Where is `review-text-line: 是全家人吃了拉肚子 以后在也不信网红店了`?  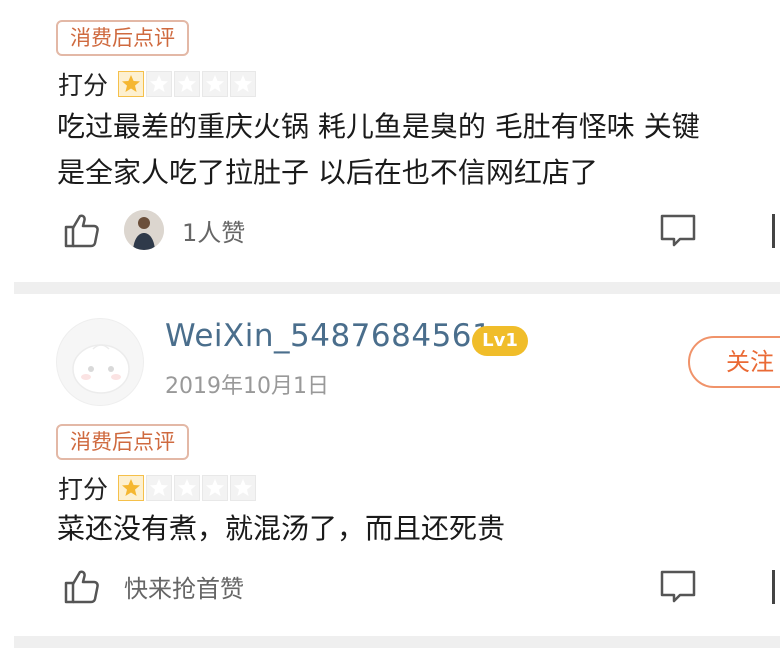
review-text-line: 是全家人吃了拉肚子 以后在也不信网红店了 is located at coordinates (327, 172).